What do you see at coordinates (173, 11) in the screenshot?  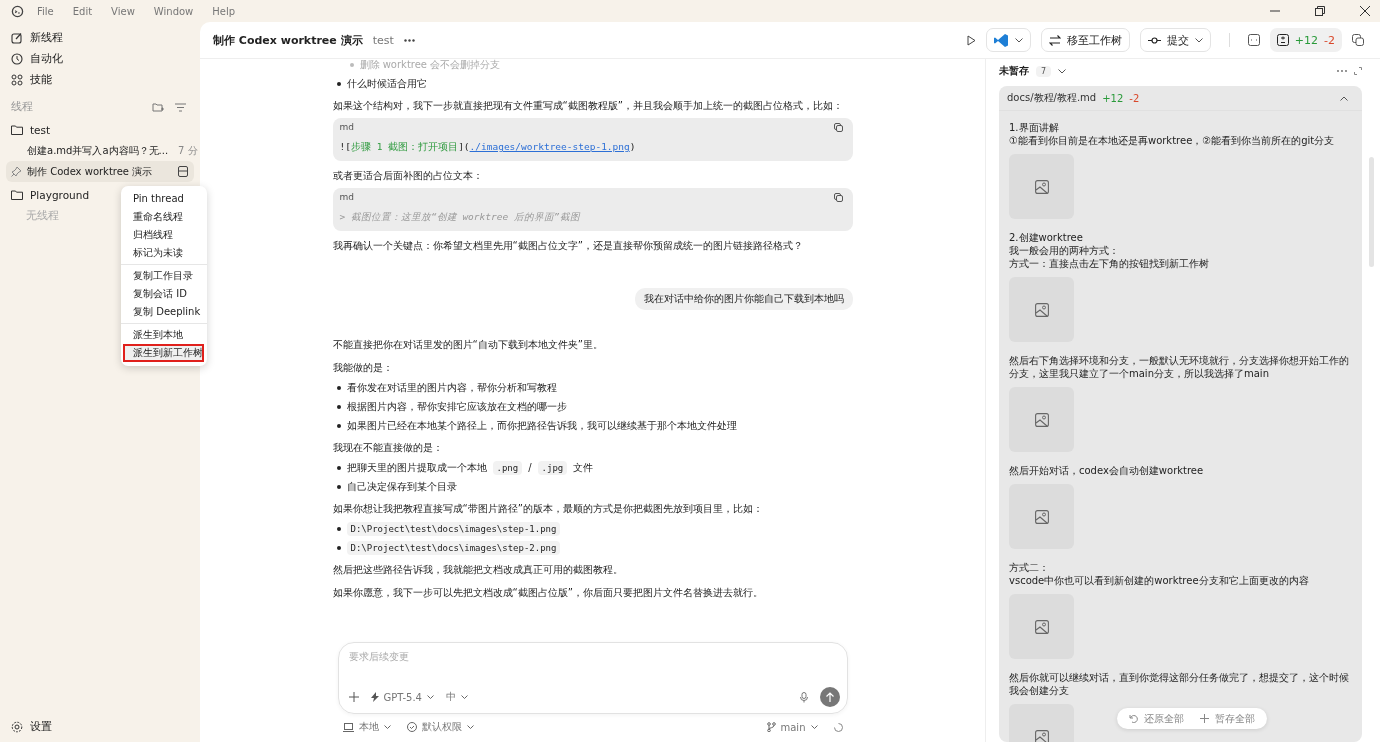 I see `menu-item: Window` at bounding box center [173, 11].